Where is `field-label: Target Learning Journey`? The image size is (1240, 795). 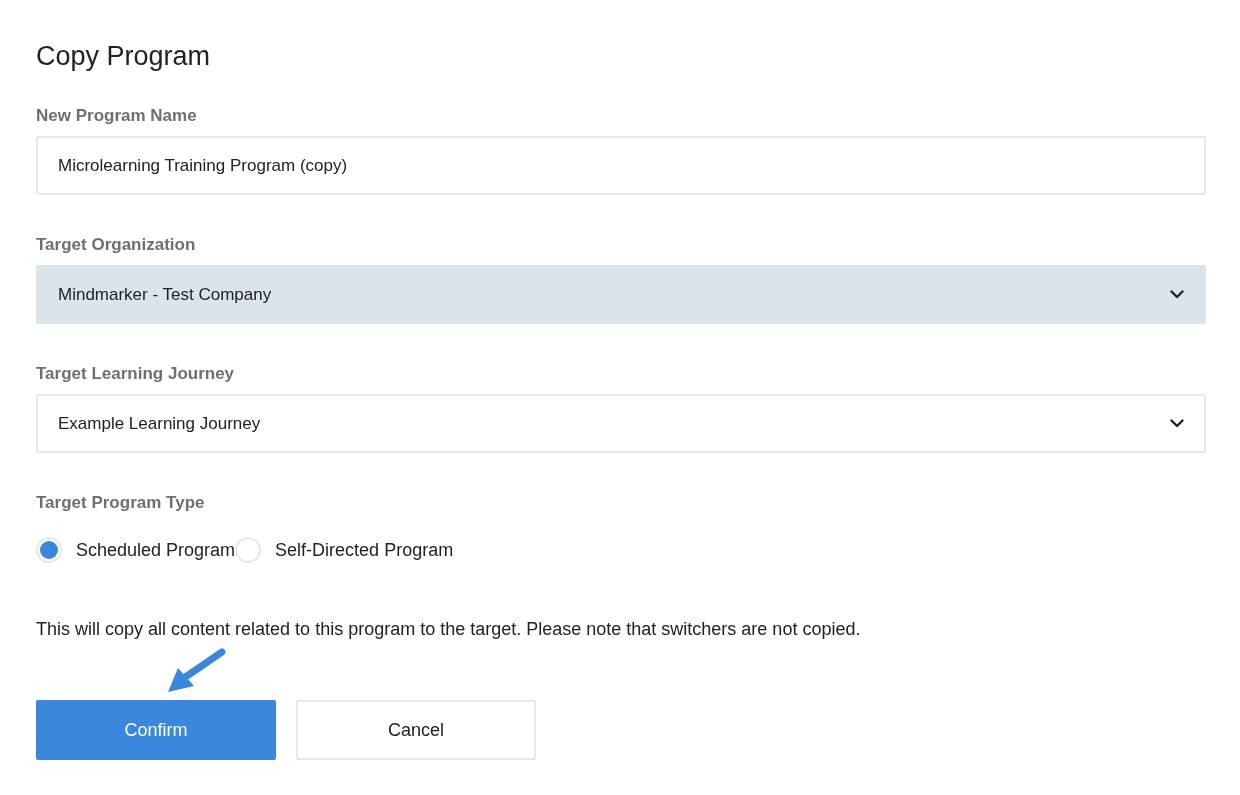 field-label: Target Learning Journey is located at coordinates (136, 374).